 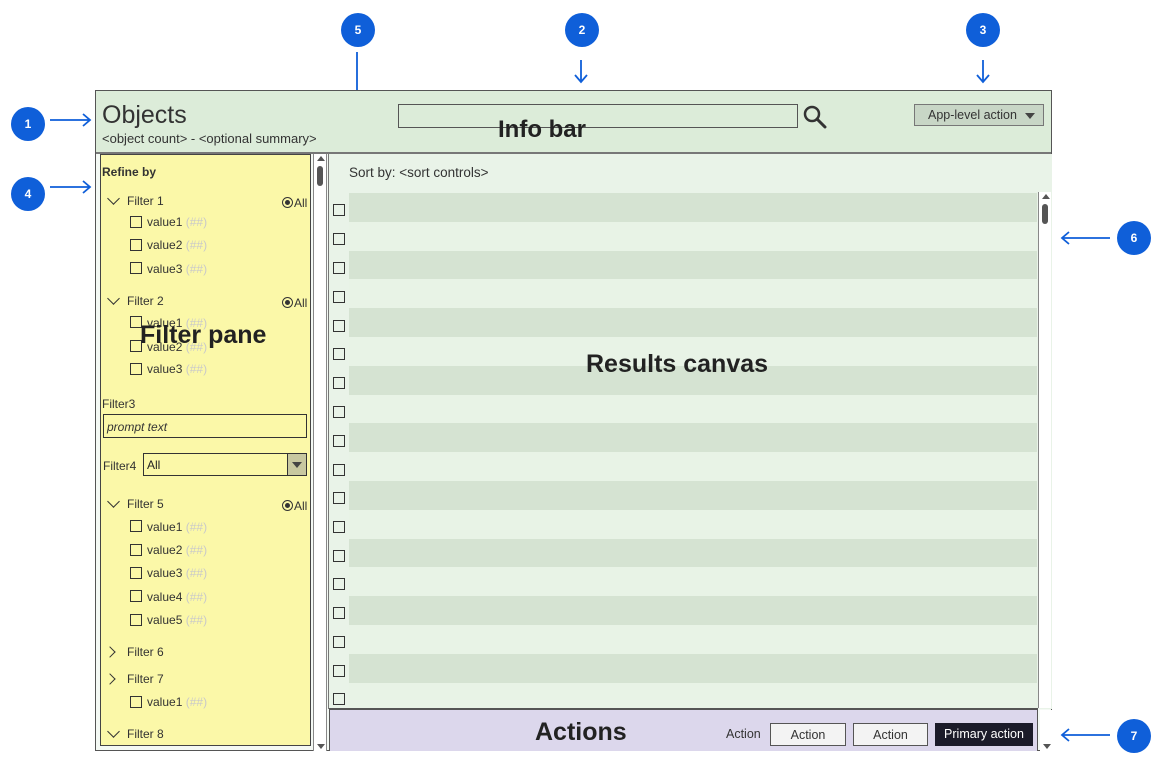 What do you see at coordinates (581, 732) in the screenshot?
I see `actions-bar-label: Actions` at bounding box center [581, 732].